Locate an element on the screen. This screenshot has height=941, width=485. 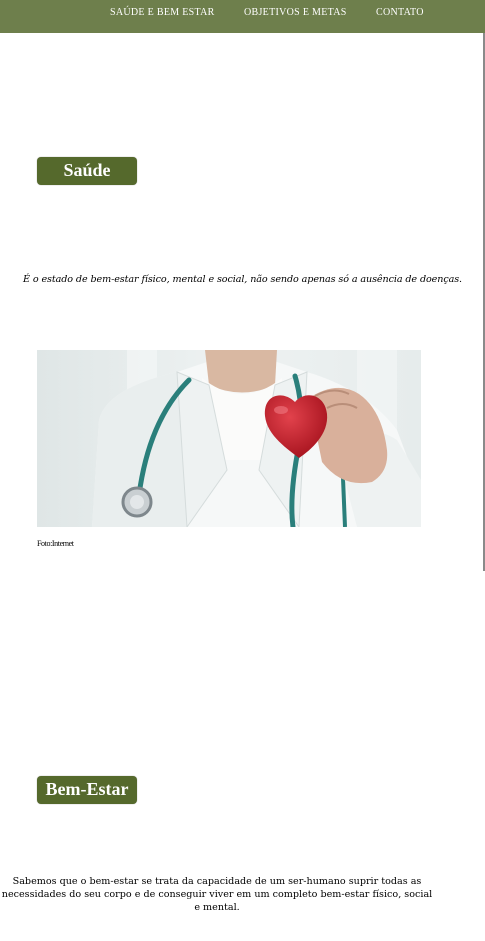
doctor-holding-heart-illustration is located at coordinates (229, 438).